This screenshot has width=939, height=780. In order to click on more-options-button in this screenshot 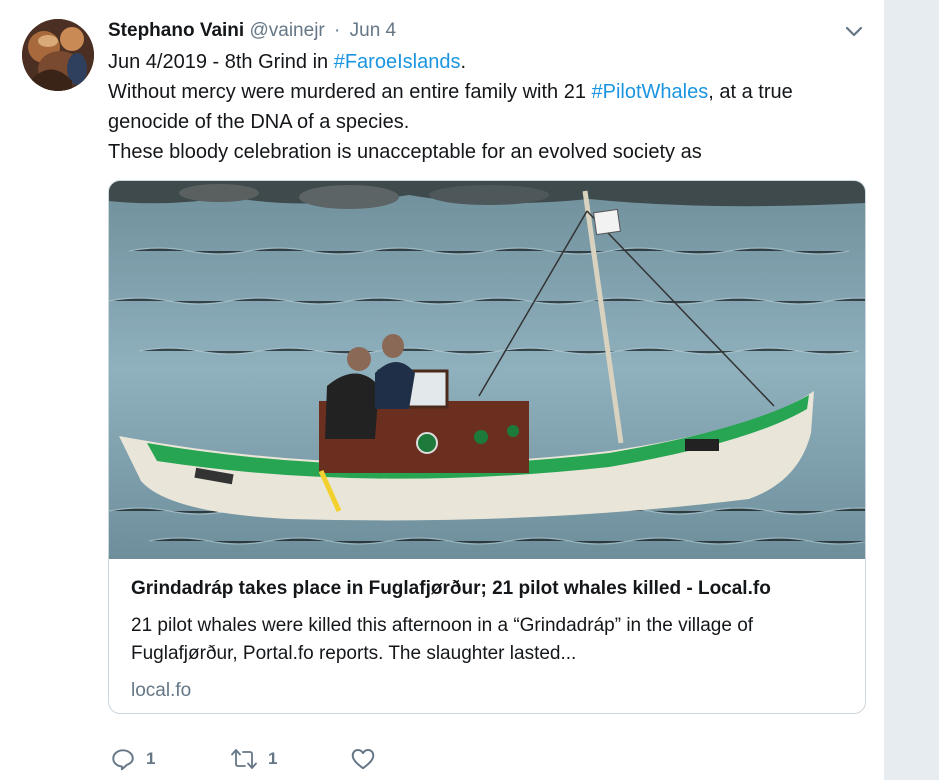, I will do `click(854, 32)`.